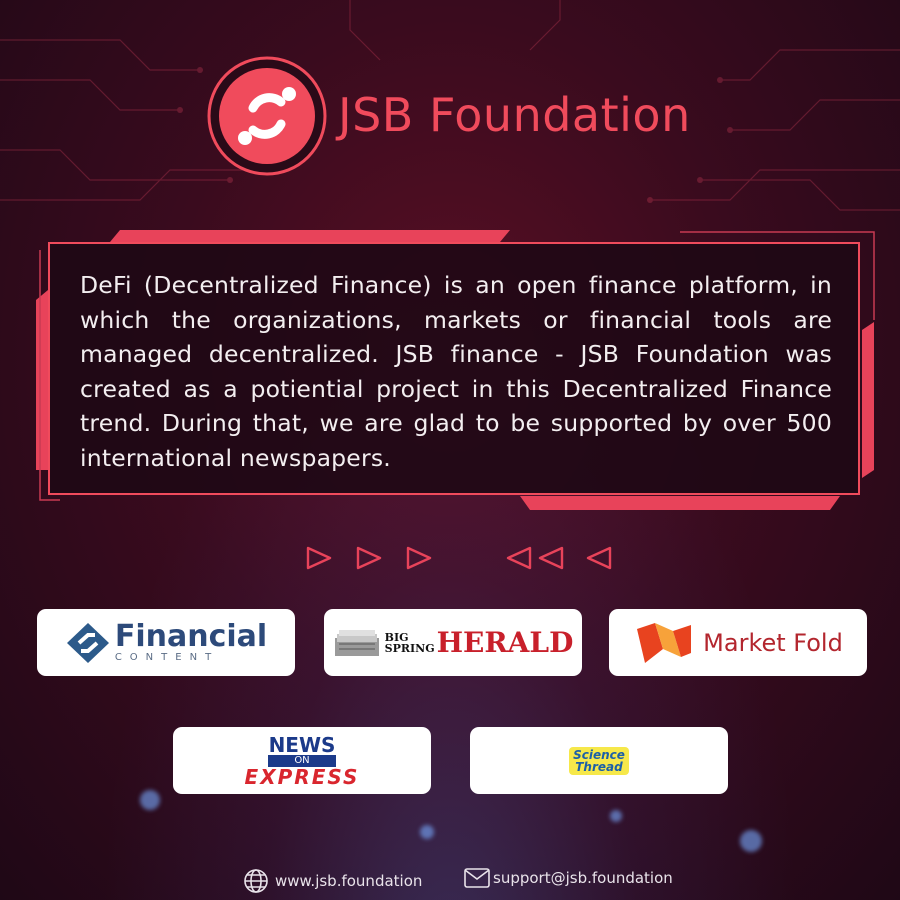  Describe the element at coordinates (349, 881) in the screenshot. I see `website-text: www.jsb.foundation` at that location.